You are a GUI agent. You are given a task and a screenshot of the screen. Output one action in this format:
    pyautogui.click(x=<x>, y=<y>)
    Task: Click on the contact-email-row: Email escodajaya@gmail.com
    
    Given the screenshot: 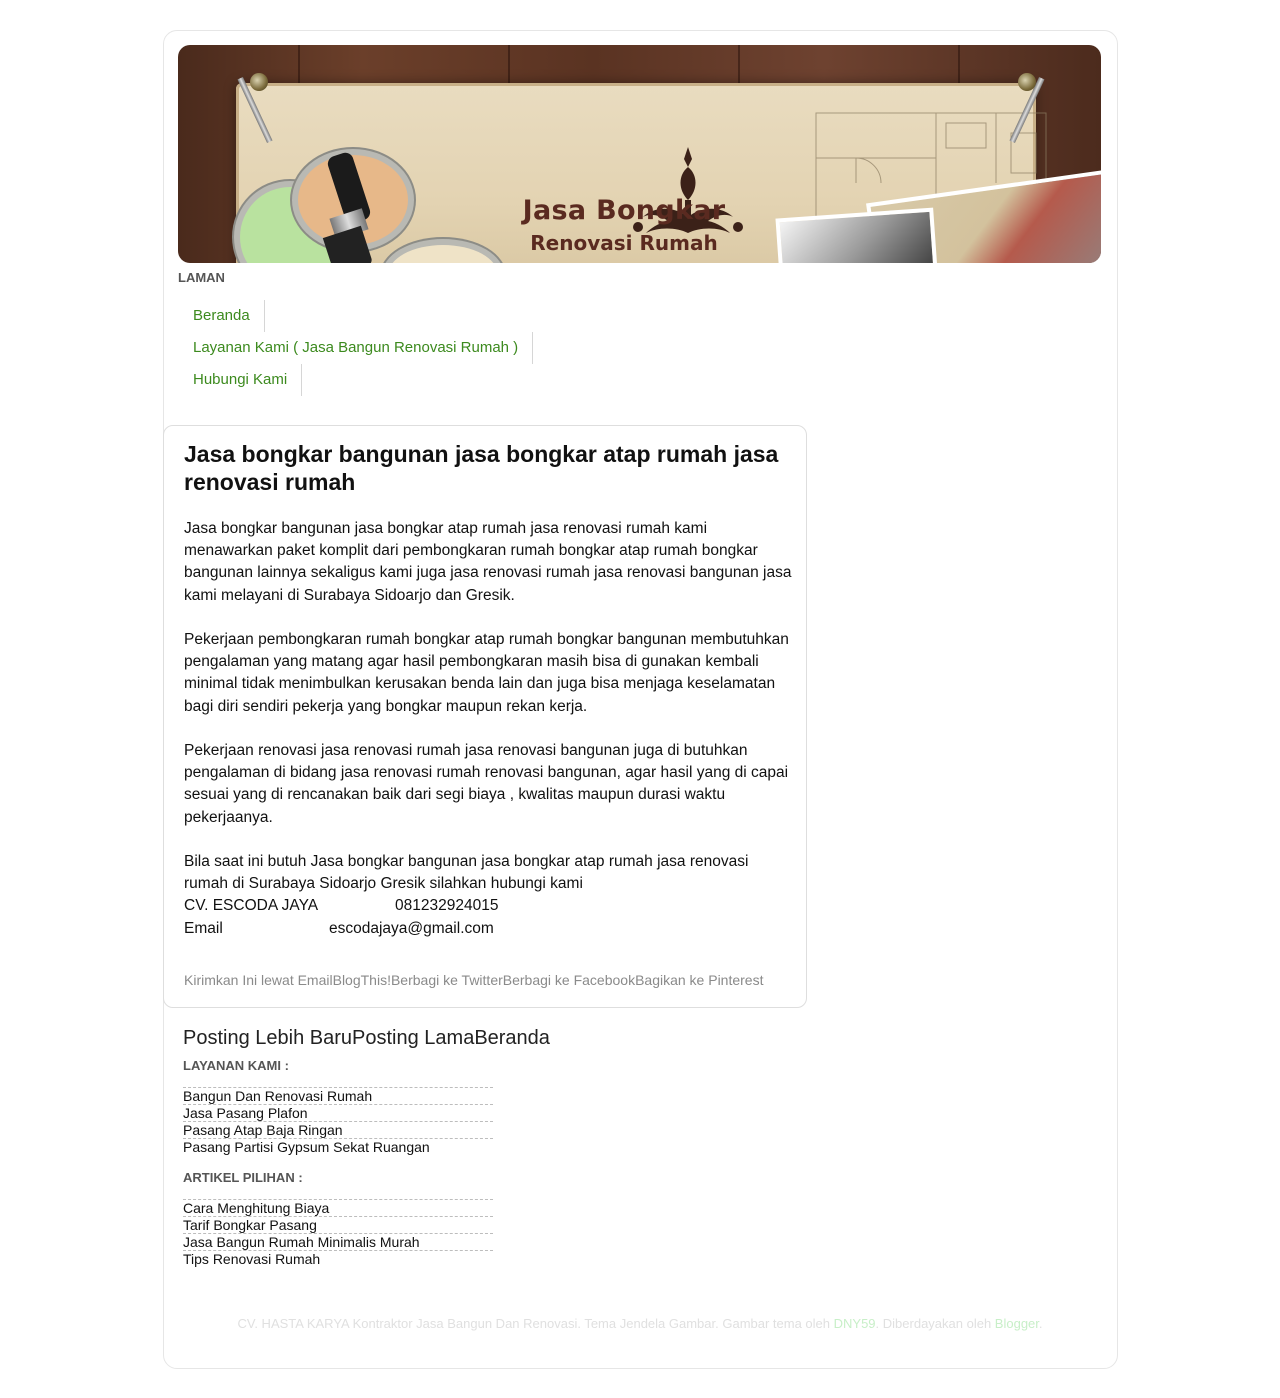 What is the action you would take?
    pyautogui.click(x=489, y=929)
    